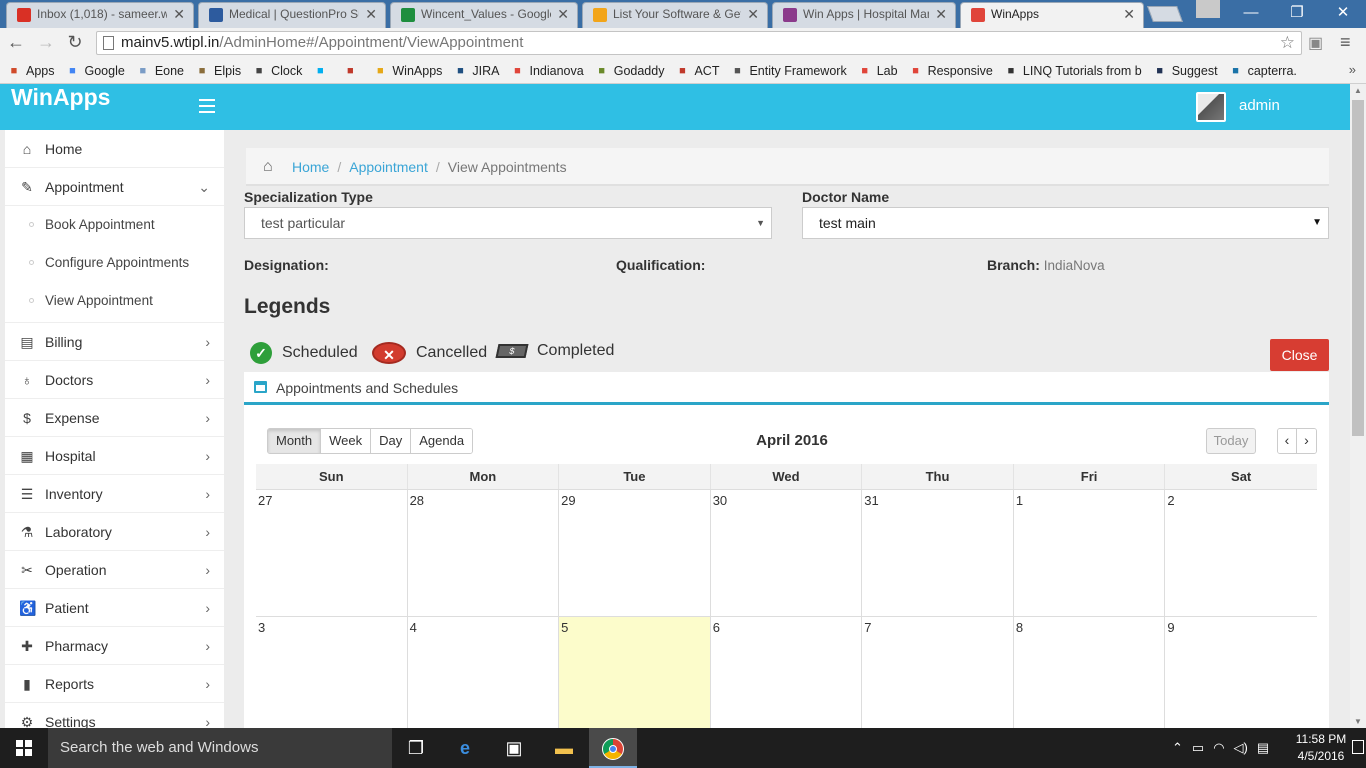  What do you see at coordinates (114, 418) in the screenshot?
I see `sidebar-item-expense: $ Expense ›` at bounding box center [114, 418].